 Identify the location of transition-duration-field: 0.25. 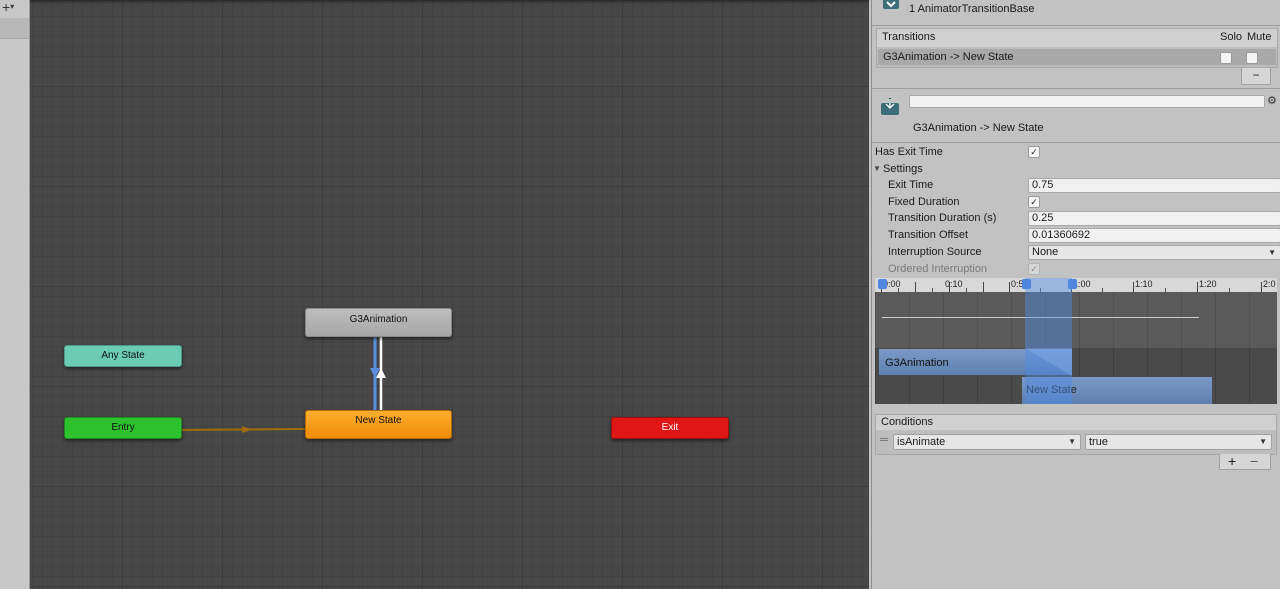
(1154, 218).